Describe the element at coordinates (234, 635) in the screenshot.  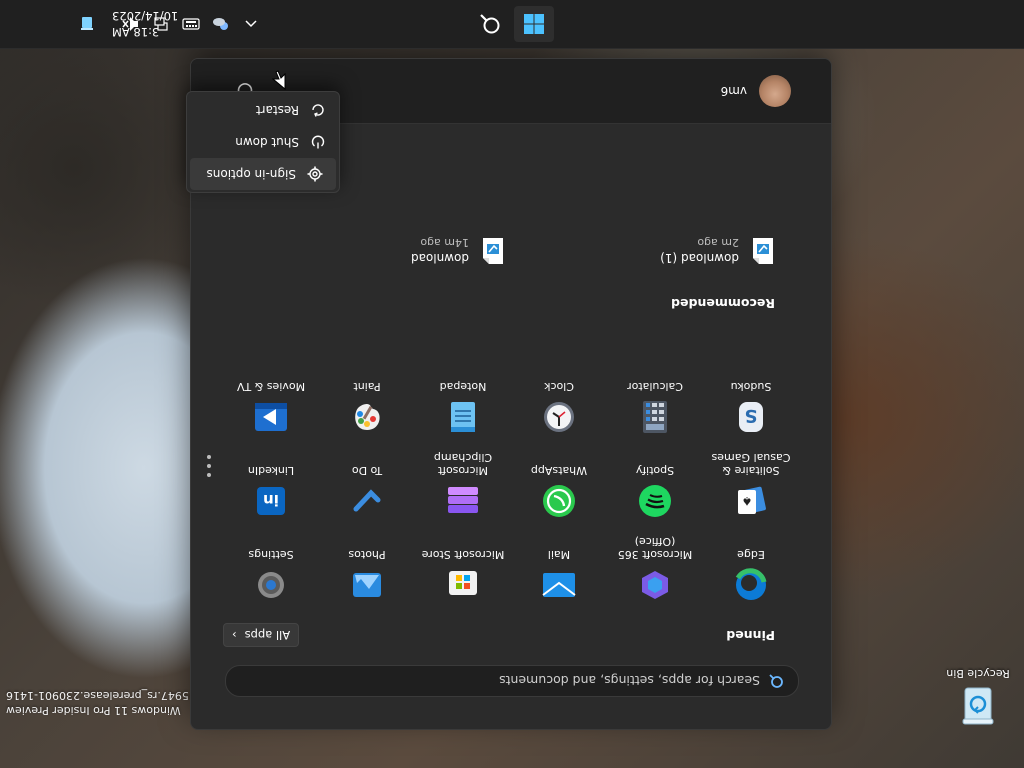
I see `chevron-right-icon: ›` at that location.